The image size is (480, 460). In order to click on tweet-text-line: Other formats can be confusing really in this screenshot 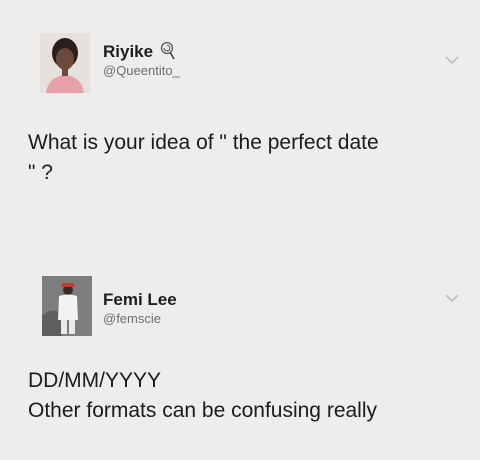, I will do `click(203, 410)`.